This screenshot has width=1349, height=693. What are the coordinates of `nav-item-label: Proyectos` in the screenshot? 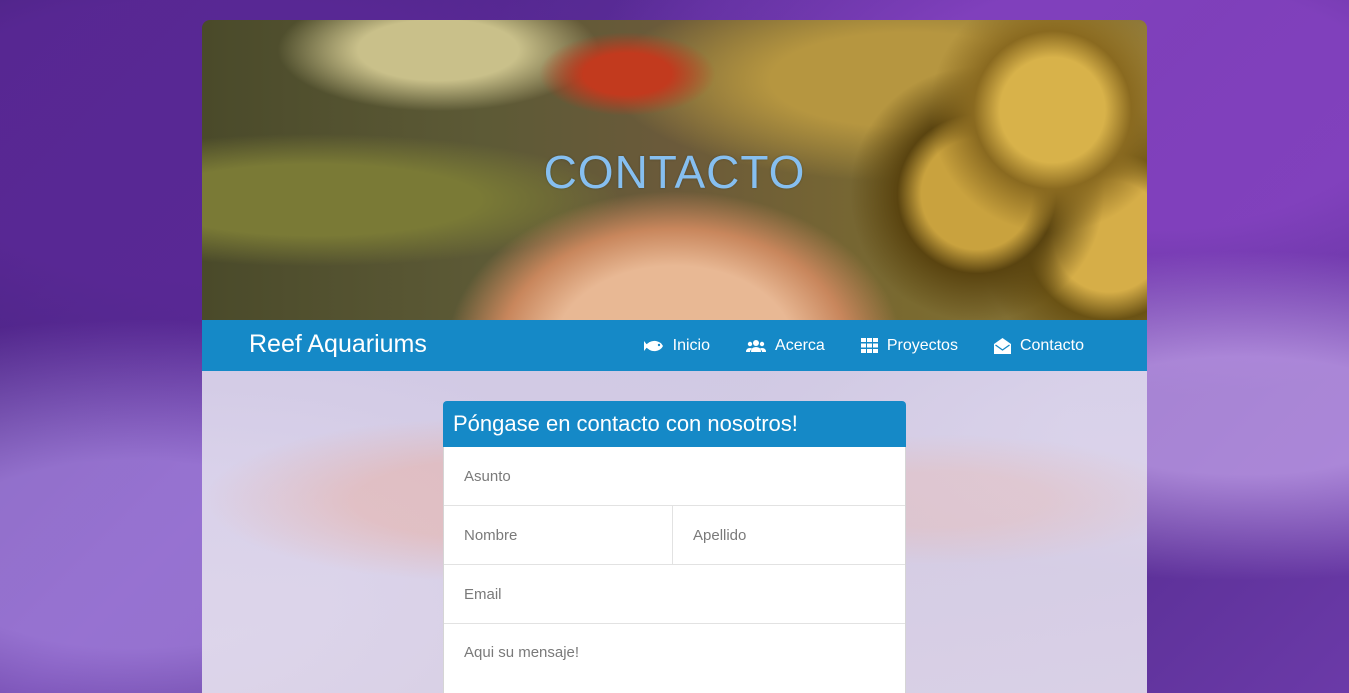 It's located at (922, 345).